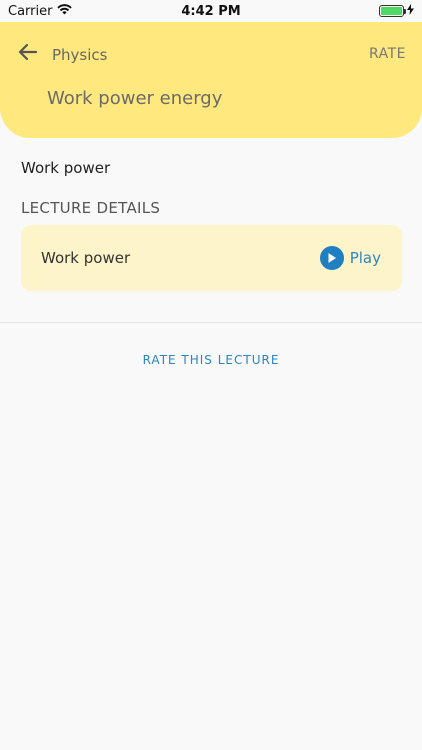 The width and height of the screenshot is (422, 750). I want to click on status-time: 4:42 PM, so click(211, 11).